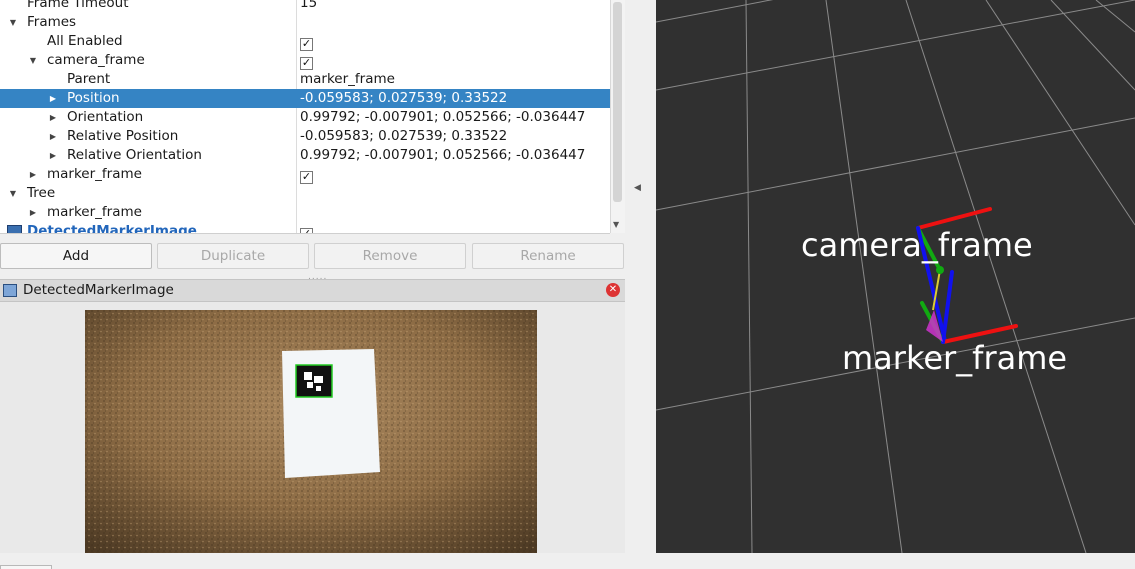 This screenshot has height=569, width=1135. I want to click on chevron-left-icon: ◀, so click(637, 188).